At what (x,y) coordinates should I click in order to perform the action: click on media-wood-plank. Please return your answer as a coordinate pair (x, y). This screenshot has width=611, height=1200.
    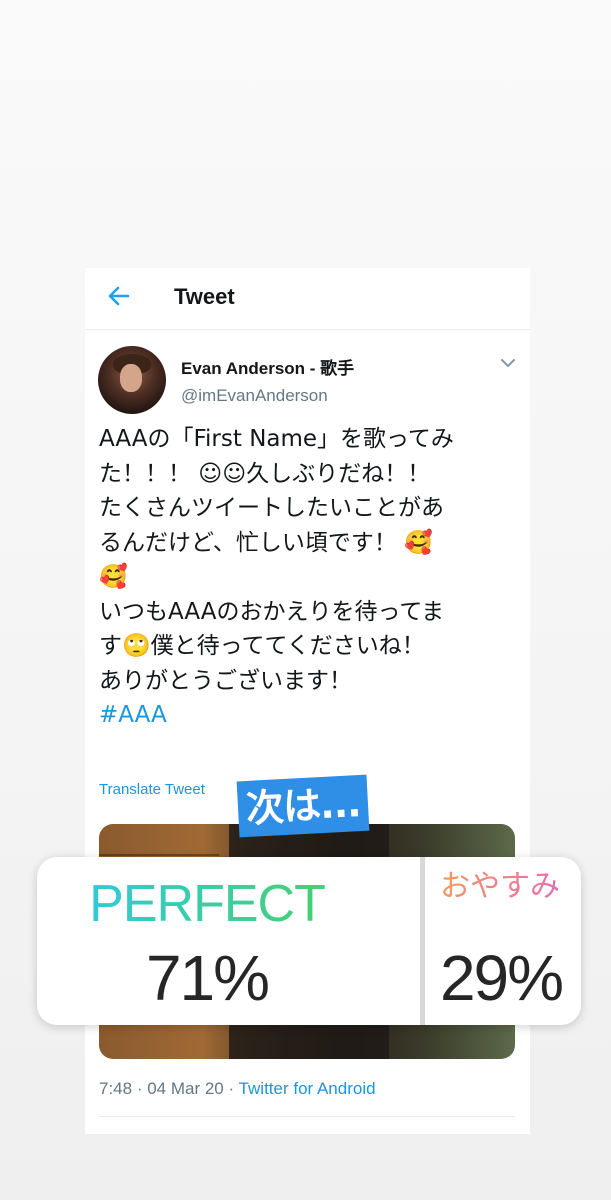
    Looking at the image, I should click on (159, 855).